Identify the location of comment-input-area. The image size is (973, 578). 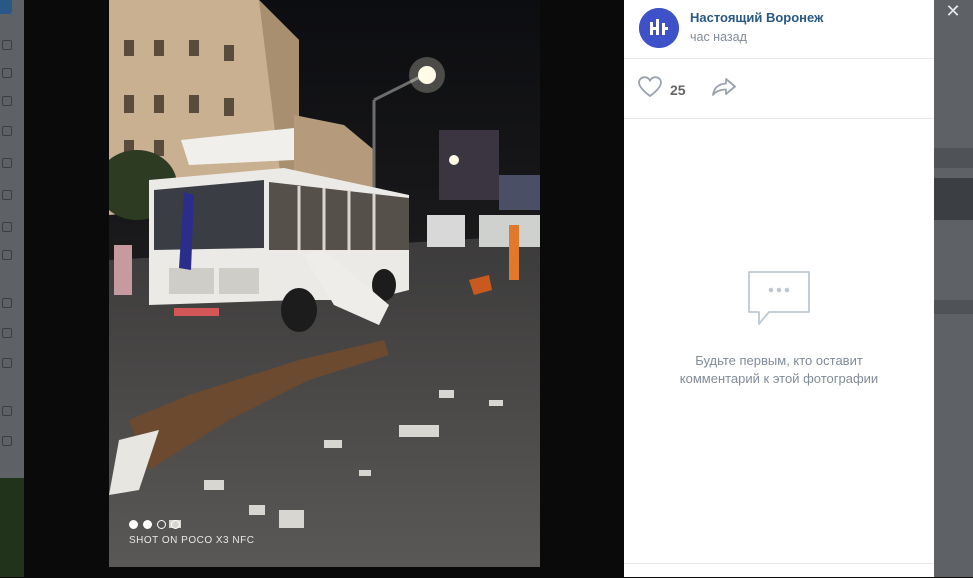
(779, 570).